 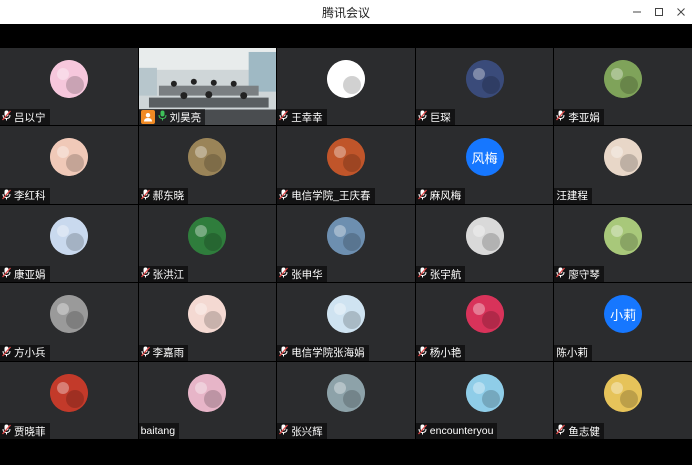 I want to click on participant-tile: 张洪江, so click(x=207, y=243).